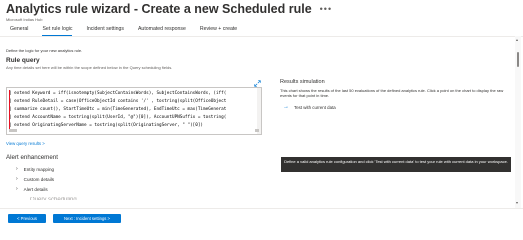  What do you see at coordinates (9, 110) in the screenshot?
I see `editor-gutter-marker` at bounding box center [9, 110].